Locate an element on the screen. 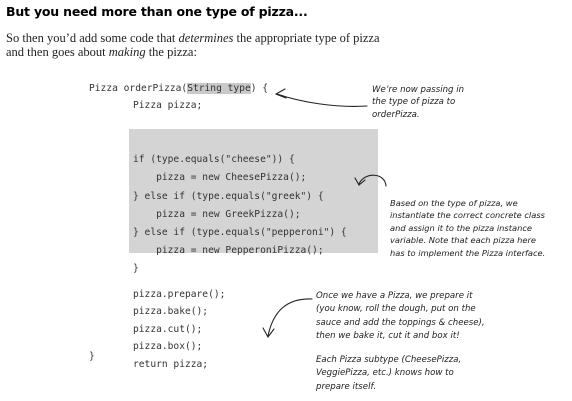  arrow-to-conditional-block is located at coordinates (372, 180).